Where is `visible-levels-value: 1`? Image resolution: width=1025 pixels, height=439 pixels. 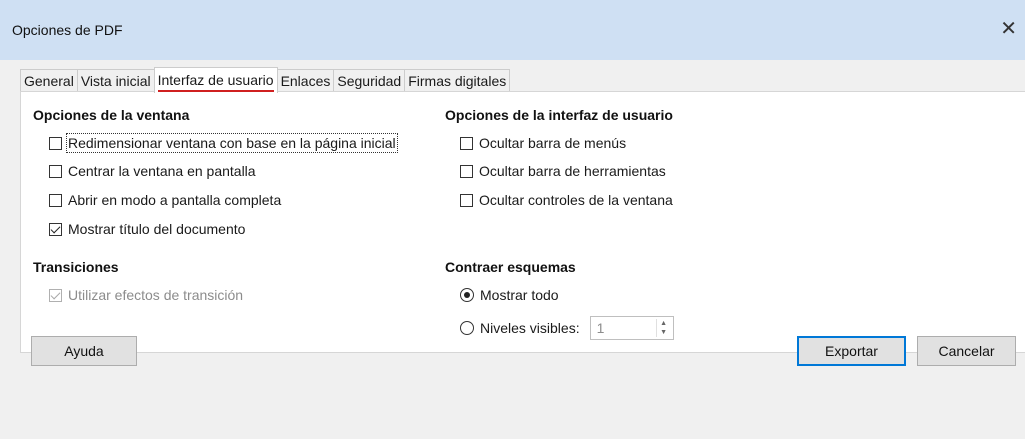 visible-levels-value: 1 is located at coordinates (600, 328).